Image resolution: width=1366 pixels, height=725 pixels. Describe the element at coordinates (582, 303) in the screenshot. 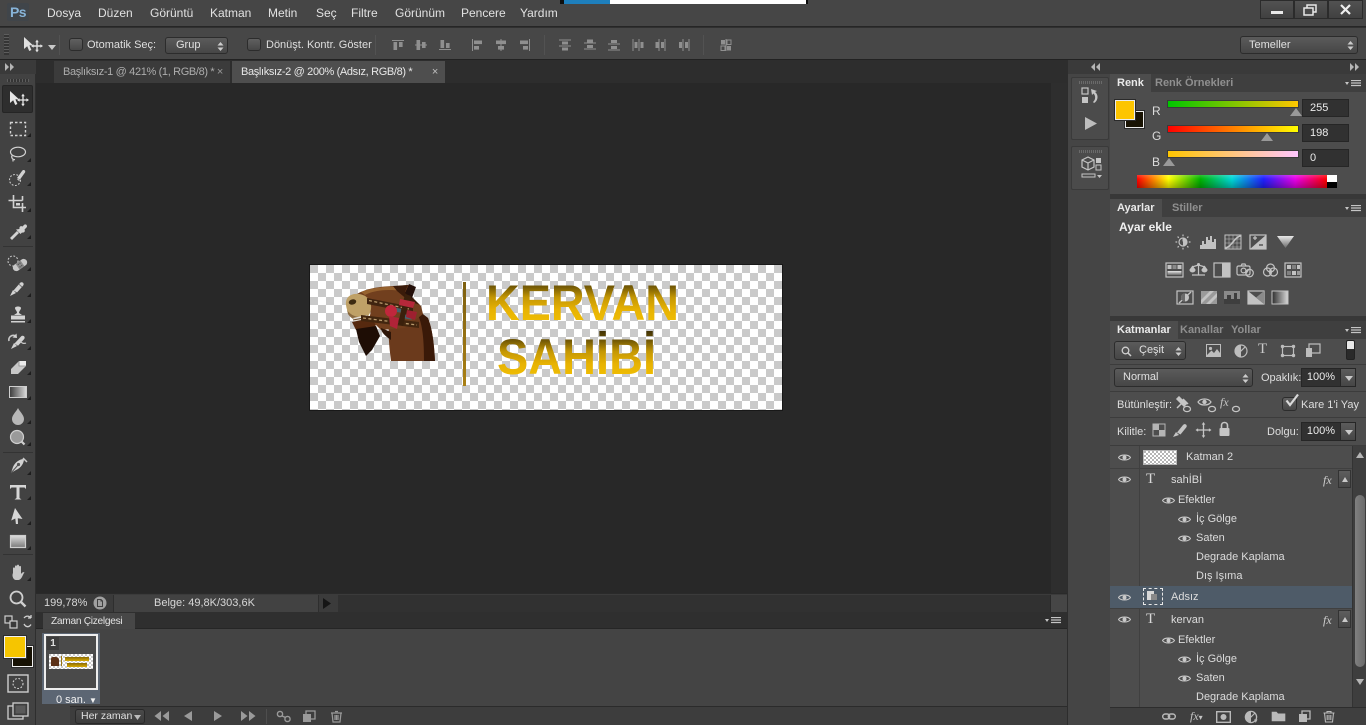

I see `svg-text: KERVAN` at that location.